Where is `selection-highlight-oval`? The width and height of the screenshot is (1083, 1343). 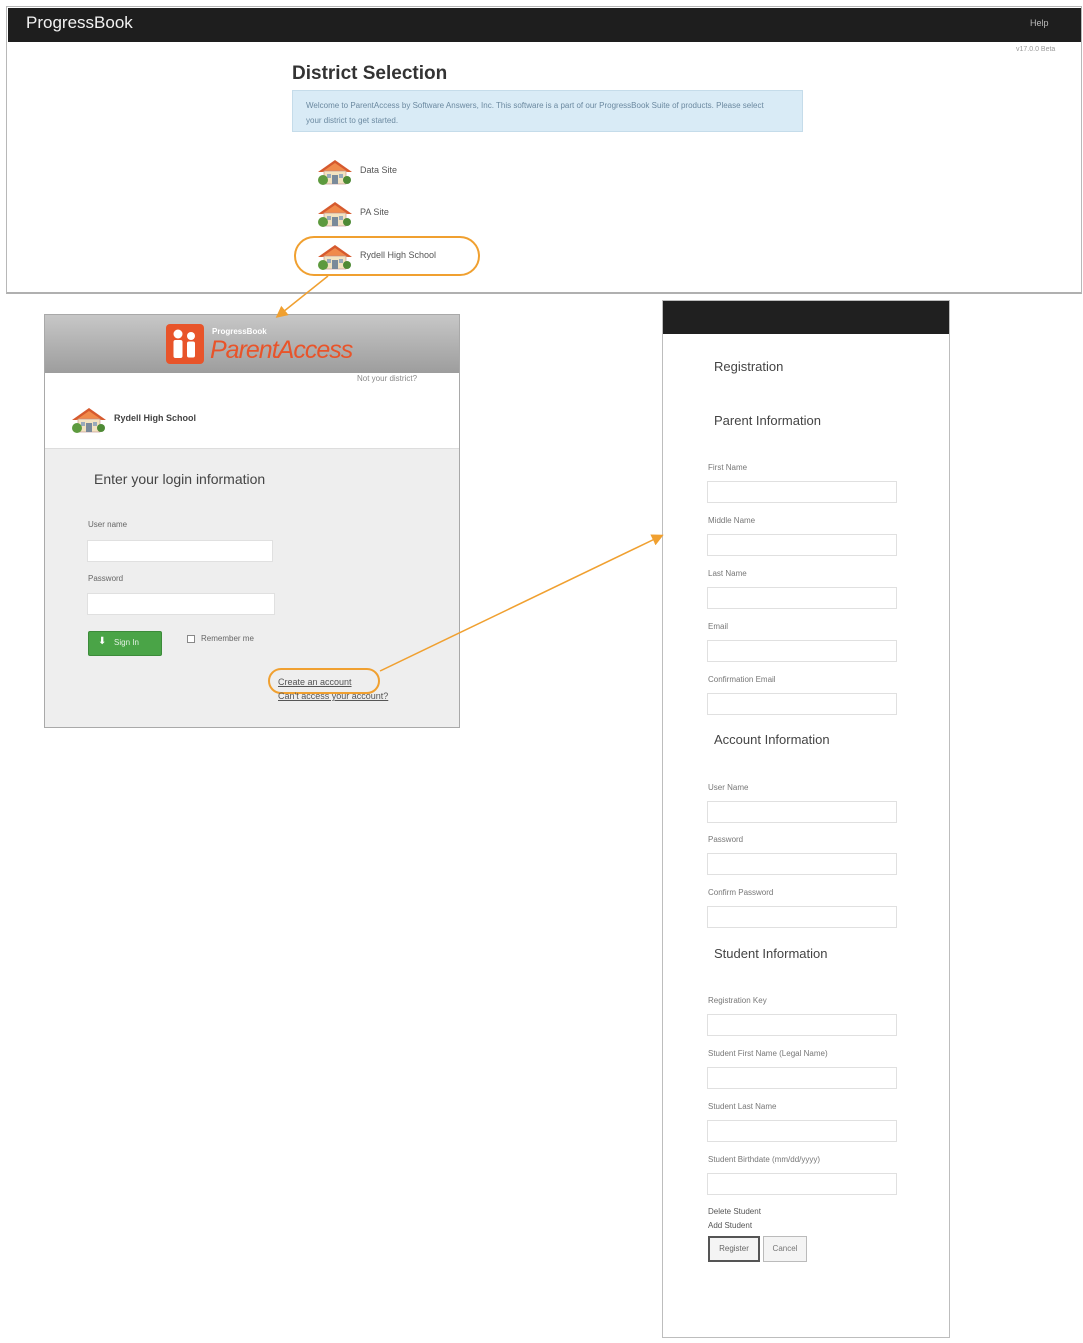 selection-highlight-oval is located at coordinates (387, 256).